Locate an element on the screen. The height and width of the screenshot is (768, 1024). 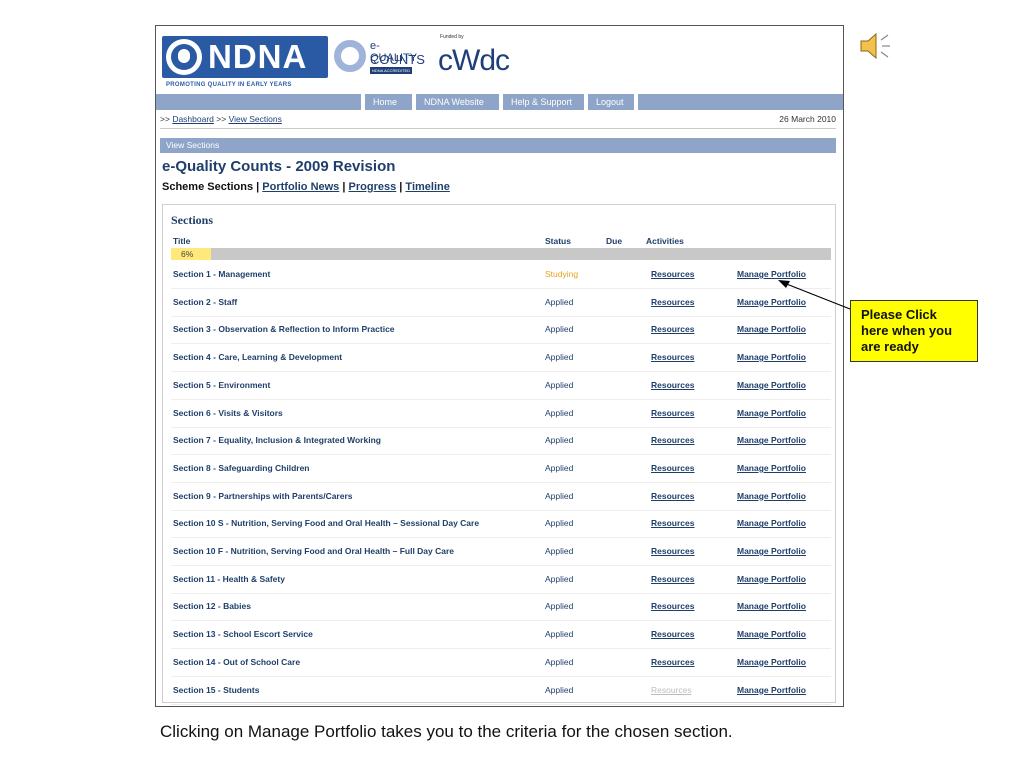
section-title: Section 8 - Safeguarding Children is located at coordinates (241, 467).